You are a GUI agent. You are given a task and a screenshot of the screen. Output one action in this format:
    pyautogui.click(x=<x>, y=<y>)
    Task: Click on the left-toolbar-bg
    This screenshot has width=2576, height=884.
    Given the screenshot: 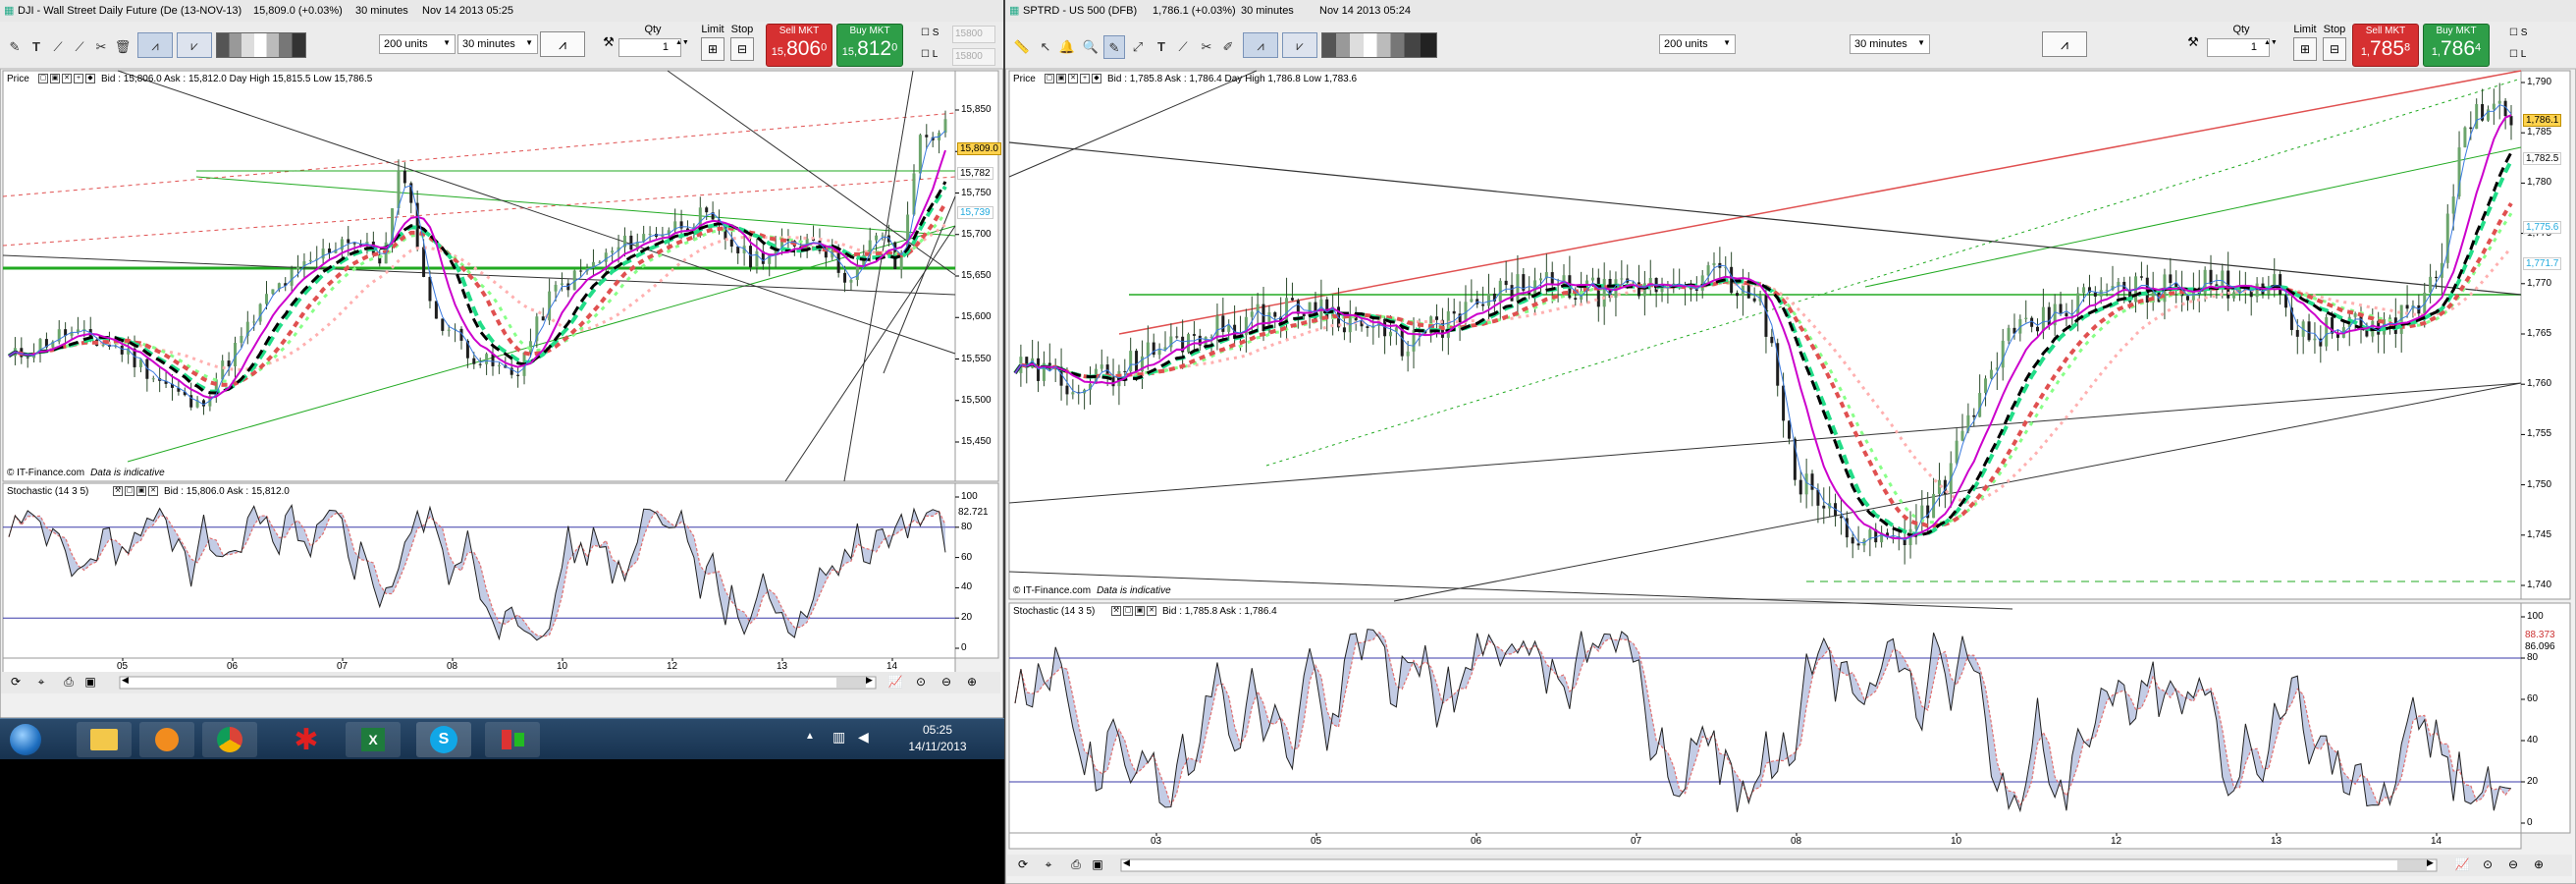 What is the action you would take?
    pyautogui.click(x=501, y=45)
    